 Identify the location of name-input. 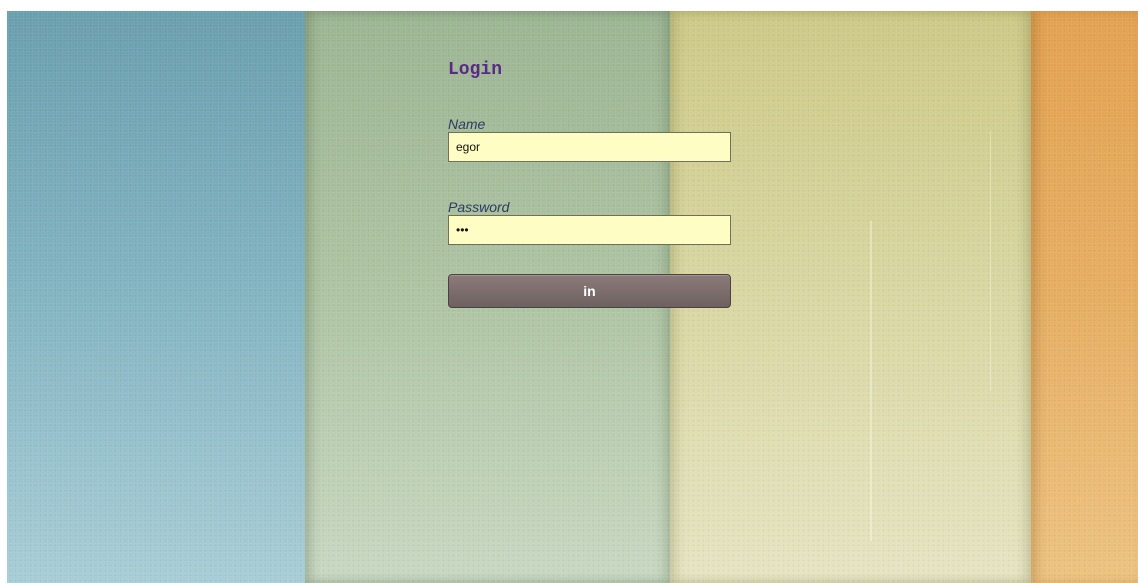
(589, 147).